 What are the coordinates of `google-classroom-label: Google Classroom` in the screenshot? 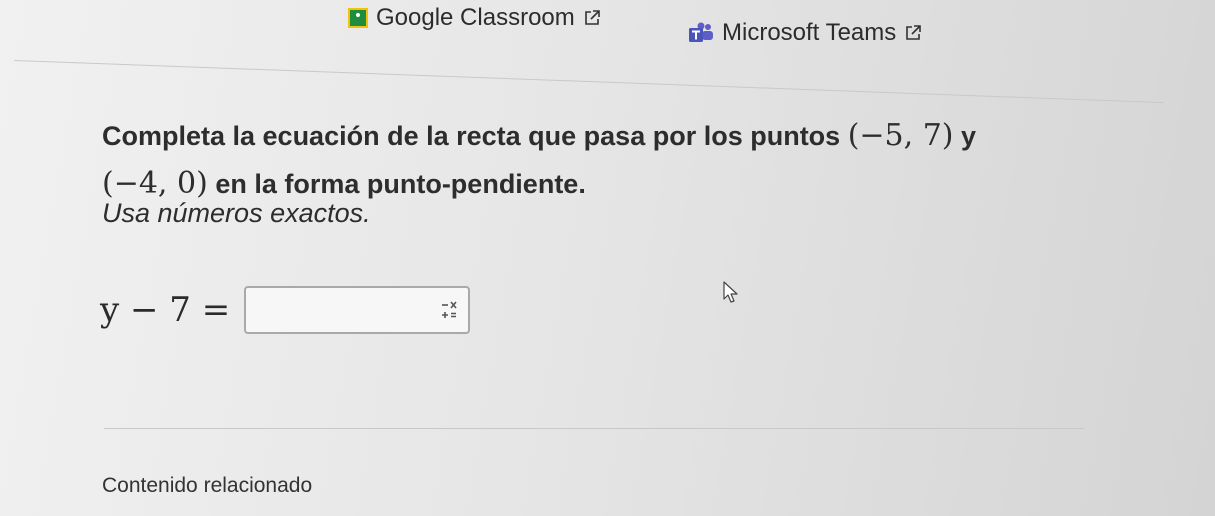 It's located at (475, 17).